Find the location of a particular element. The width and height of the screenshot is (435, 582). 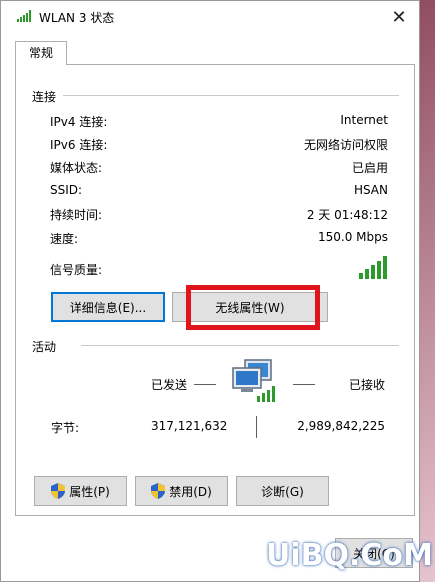

watermark-logo: UiBQ.CoM is located at coordinates (349, 555).